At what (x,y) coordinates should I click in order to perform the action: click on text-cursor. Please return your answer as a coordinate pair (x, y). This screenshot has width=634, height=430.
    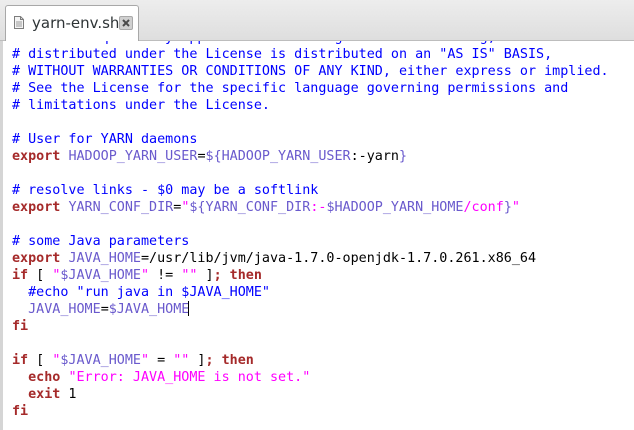
    Looking at the image, I should click on (189, 308).